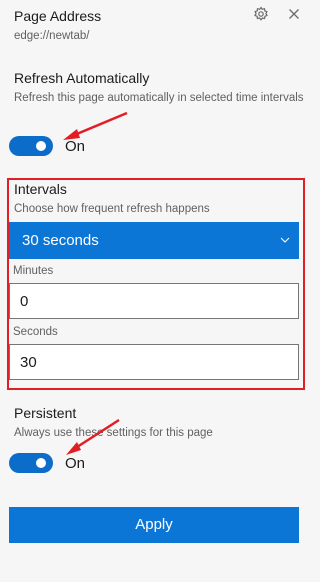 The image size is (320, 582). I want to click on annotation-arrows, so click(95, 283).